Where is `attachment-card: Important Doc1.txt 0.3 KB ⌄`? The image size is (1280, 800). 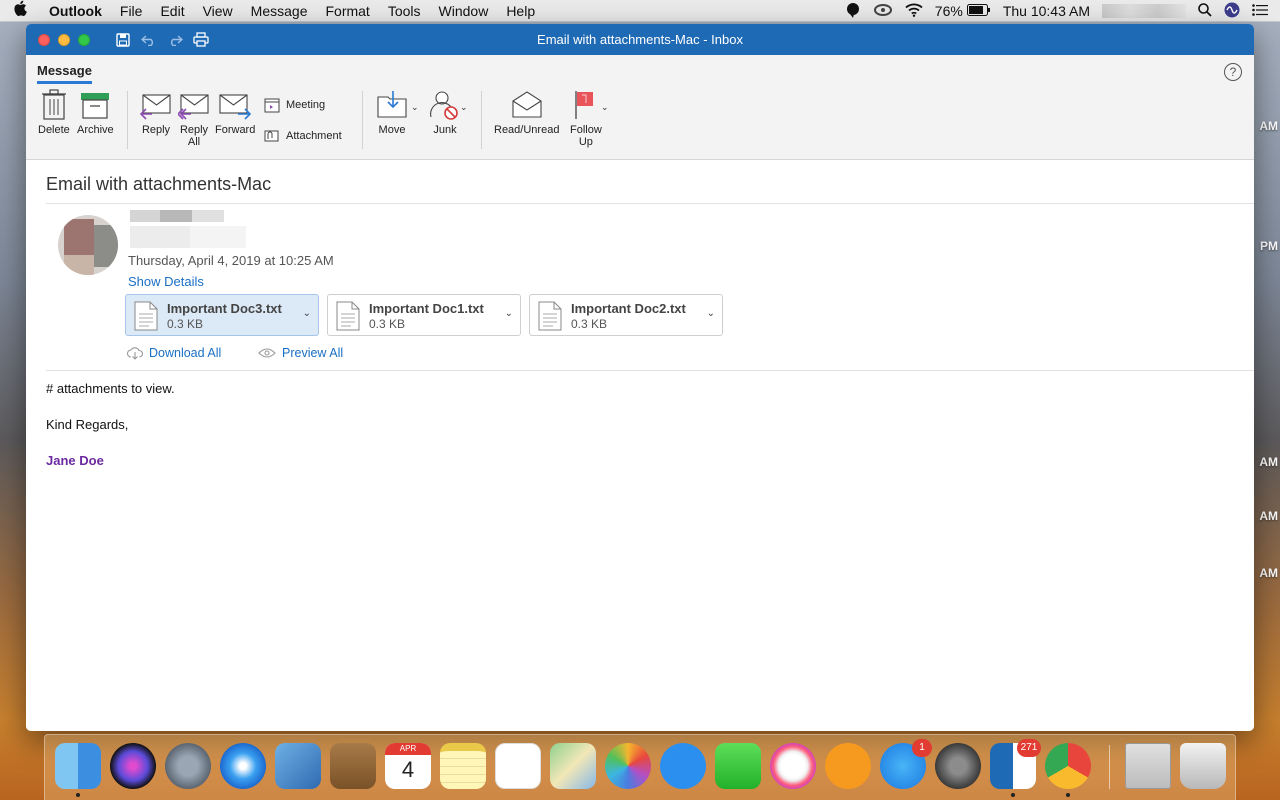 attachment-card: Important Doc1.txt 0.3 KB ⌄ is located at coordinates (424, 315).